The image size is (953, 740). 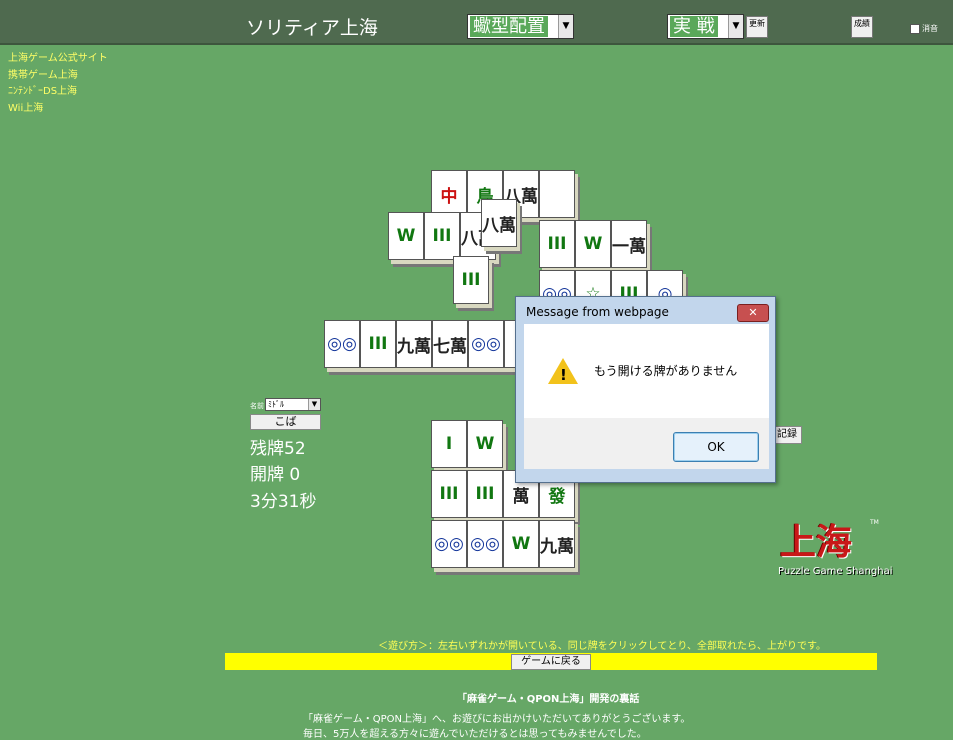 What do you see at coordinates (497, 719) in the screenshot?
I see `story-line: 「麻雀ゲーム・QPON上海」へ、お遊びにお出かけいただいてありがとうございます。` at bounding box center [497, 719].